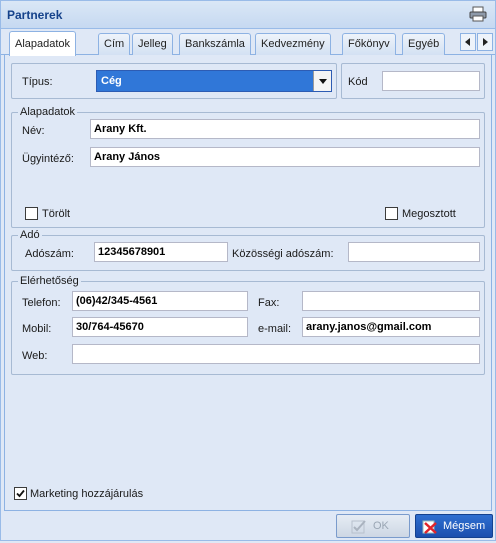 This screenshot has height=543, width=496. Describe the element at coordinates (215, 44) in the screenshot. I see `tab-bankszamla: Bankszámla` at that location.